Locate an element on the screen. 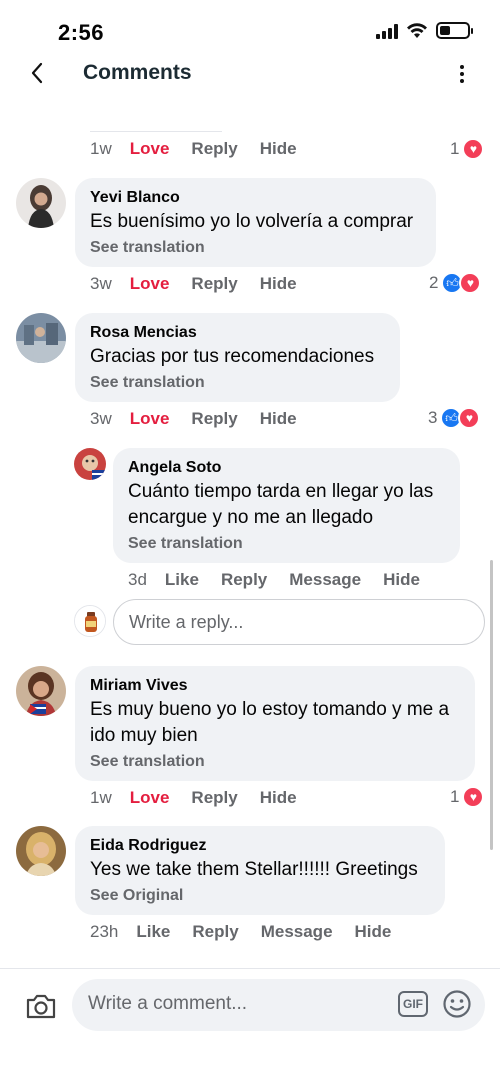  camera-icon is located at coordinates (41, 1006).